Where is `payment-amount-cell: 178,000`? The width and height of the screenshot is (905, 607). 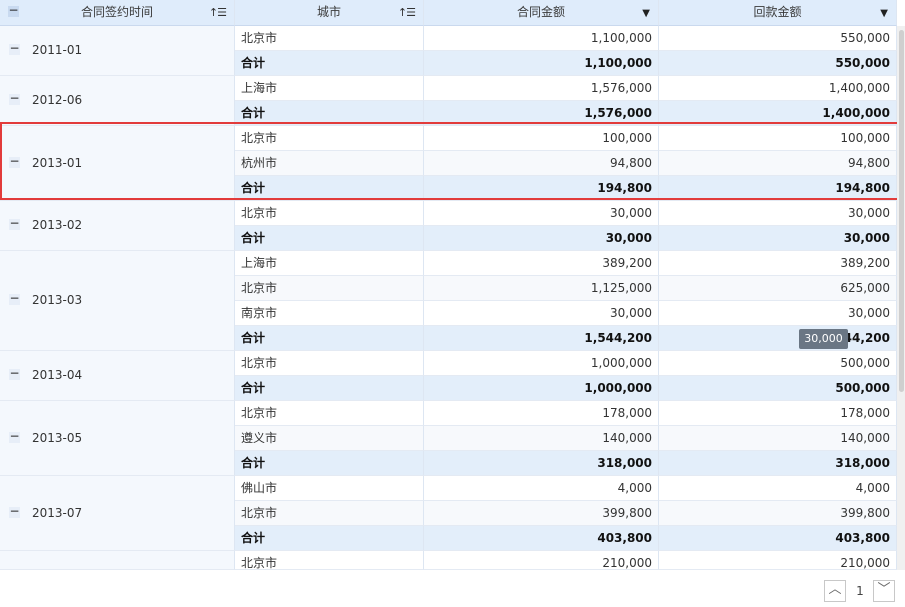
payment-amount-cell: 178,000 is located at coordinates (778, 413).